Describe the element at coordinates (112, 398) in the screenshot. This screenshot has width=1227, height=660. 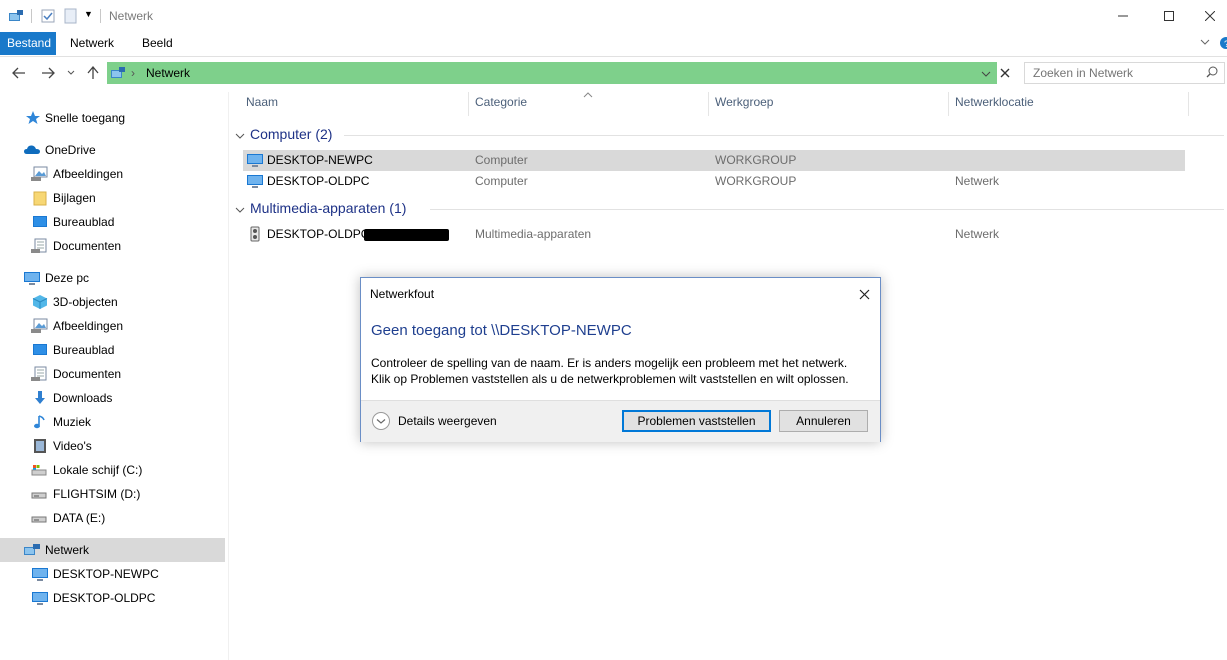
I see `sidebar-item-downloads: Downloads` at that location.